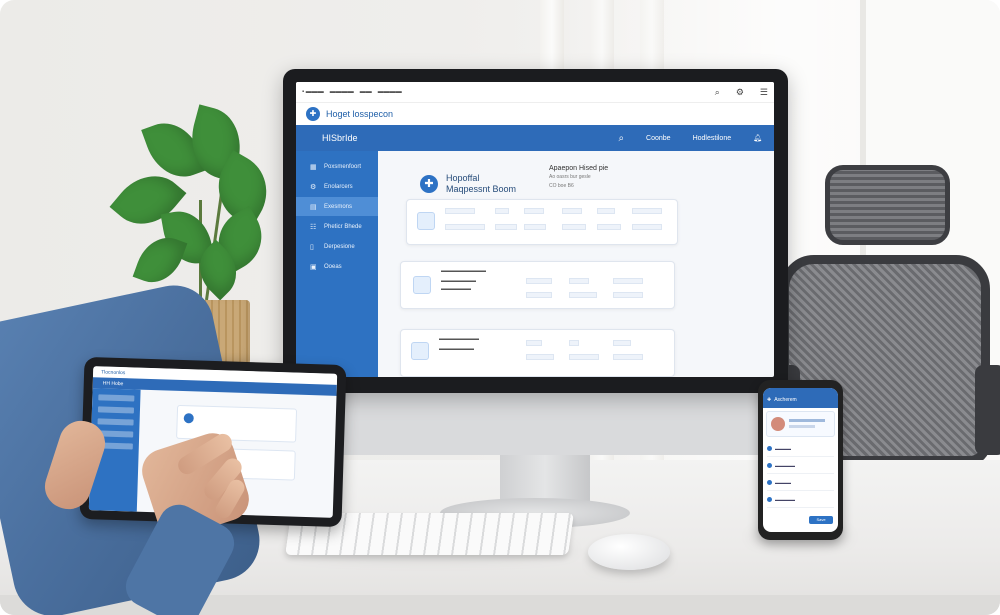 The image size is (1000, 615). I want to click on notification-icon: 🔔︎, so click(757, 138).